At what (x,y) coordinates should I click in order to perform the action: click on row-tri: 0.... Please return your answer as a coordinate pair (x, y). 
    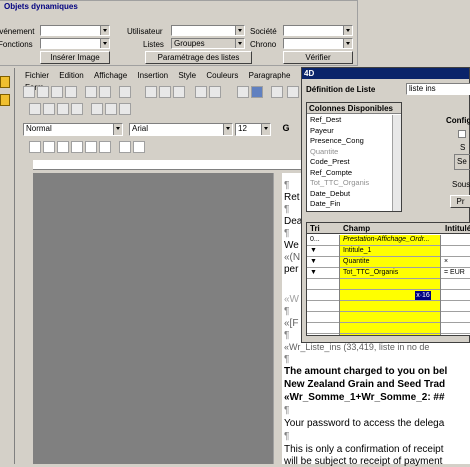
    Looking at the image, I should click on (315, 240).